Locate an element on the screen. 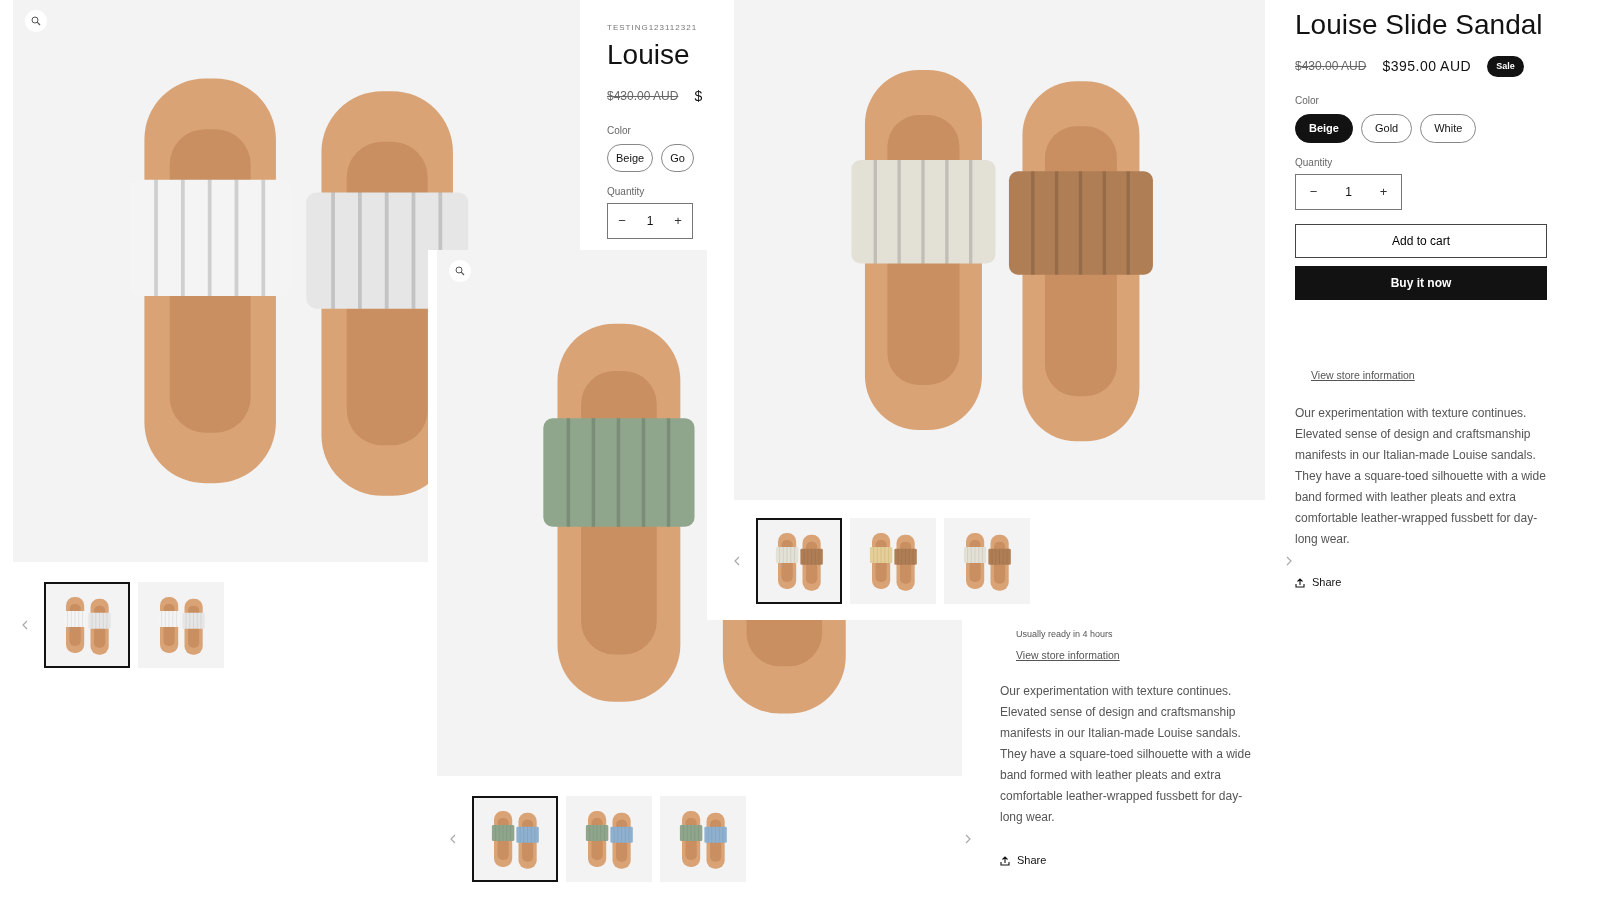 The height and width of the screenshot is (900, 1600). sale-price: $ is located at coordinates (698, 96).